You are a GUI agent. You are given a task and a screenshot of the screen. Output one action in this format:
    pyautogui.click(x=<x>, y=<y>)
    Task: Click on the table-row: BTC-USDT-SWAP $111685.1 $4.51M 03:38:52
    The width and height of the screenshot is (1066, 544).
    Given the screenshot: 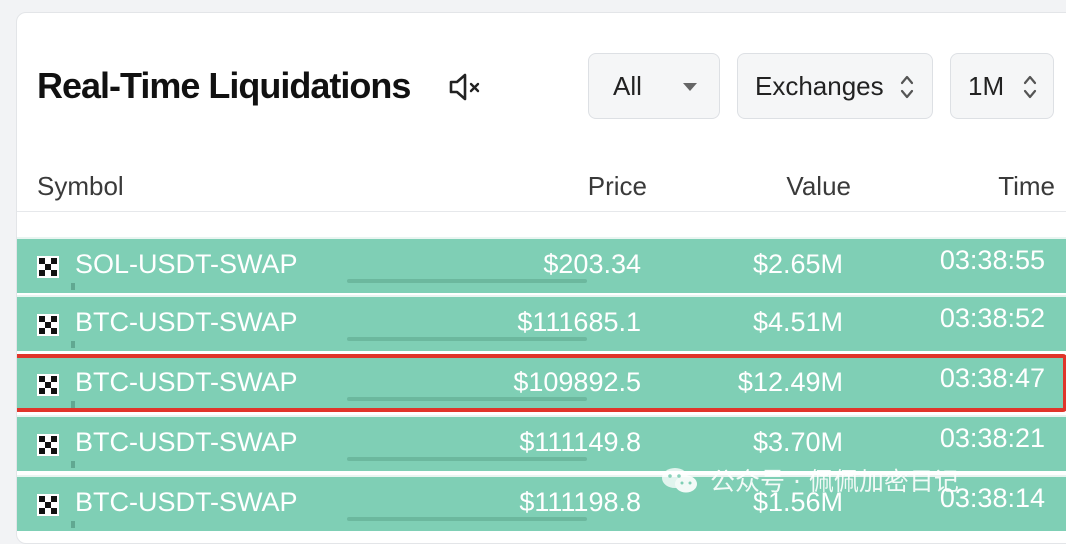 What is the action you would take?
    pyautogui.click(x=541, y=323)
    